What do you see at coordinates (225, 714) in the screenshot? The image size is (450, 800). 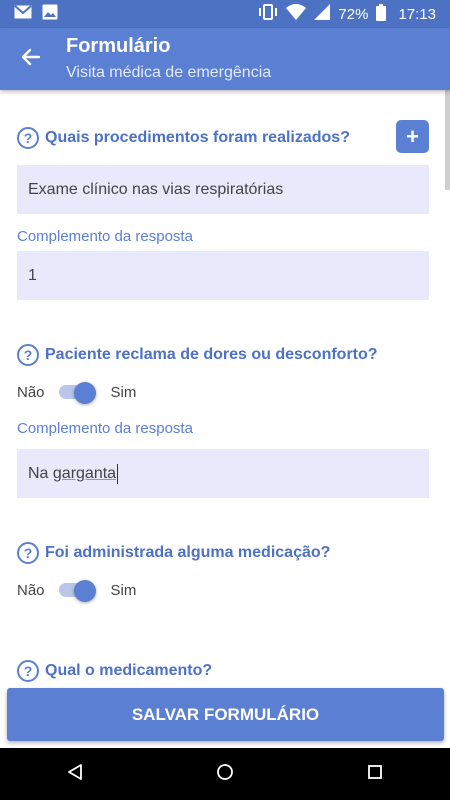 I see `save-form-button: SALVAR FORMULÁRIO` at bounding box center [225, 714].